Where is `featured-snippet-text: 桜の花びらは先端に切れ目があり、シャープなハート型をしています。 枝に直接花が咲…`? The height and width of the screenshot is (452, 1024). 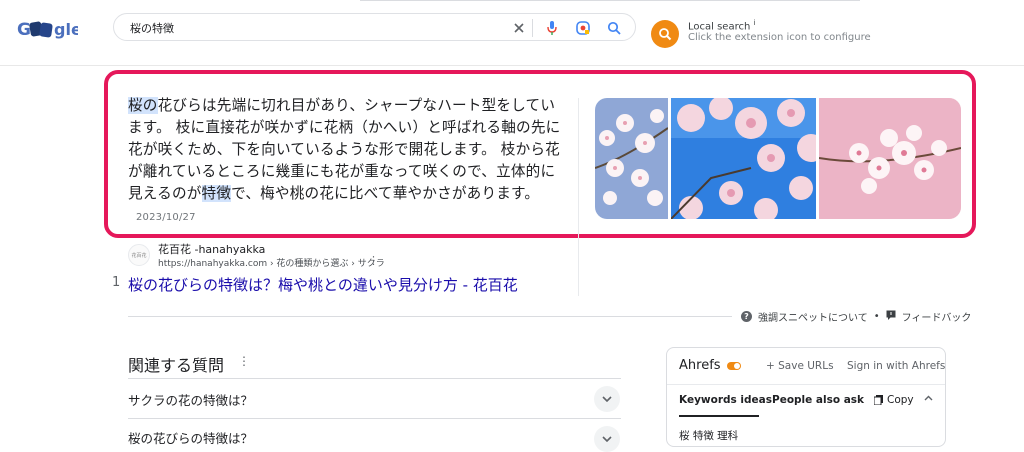 featured-snippet-text: 桜の花びらは先端に切れ目があり、シャープなハート型をしています。 枝に直接花が咲… is located at coordinates (348, 162).